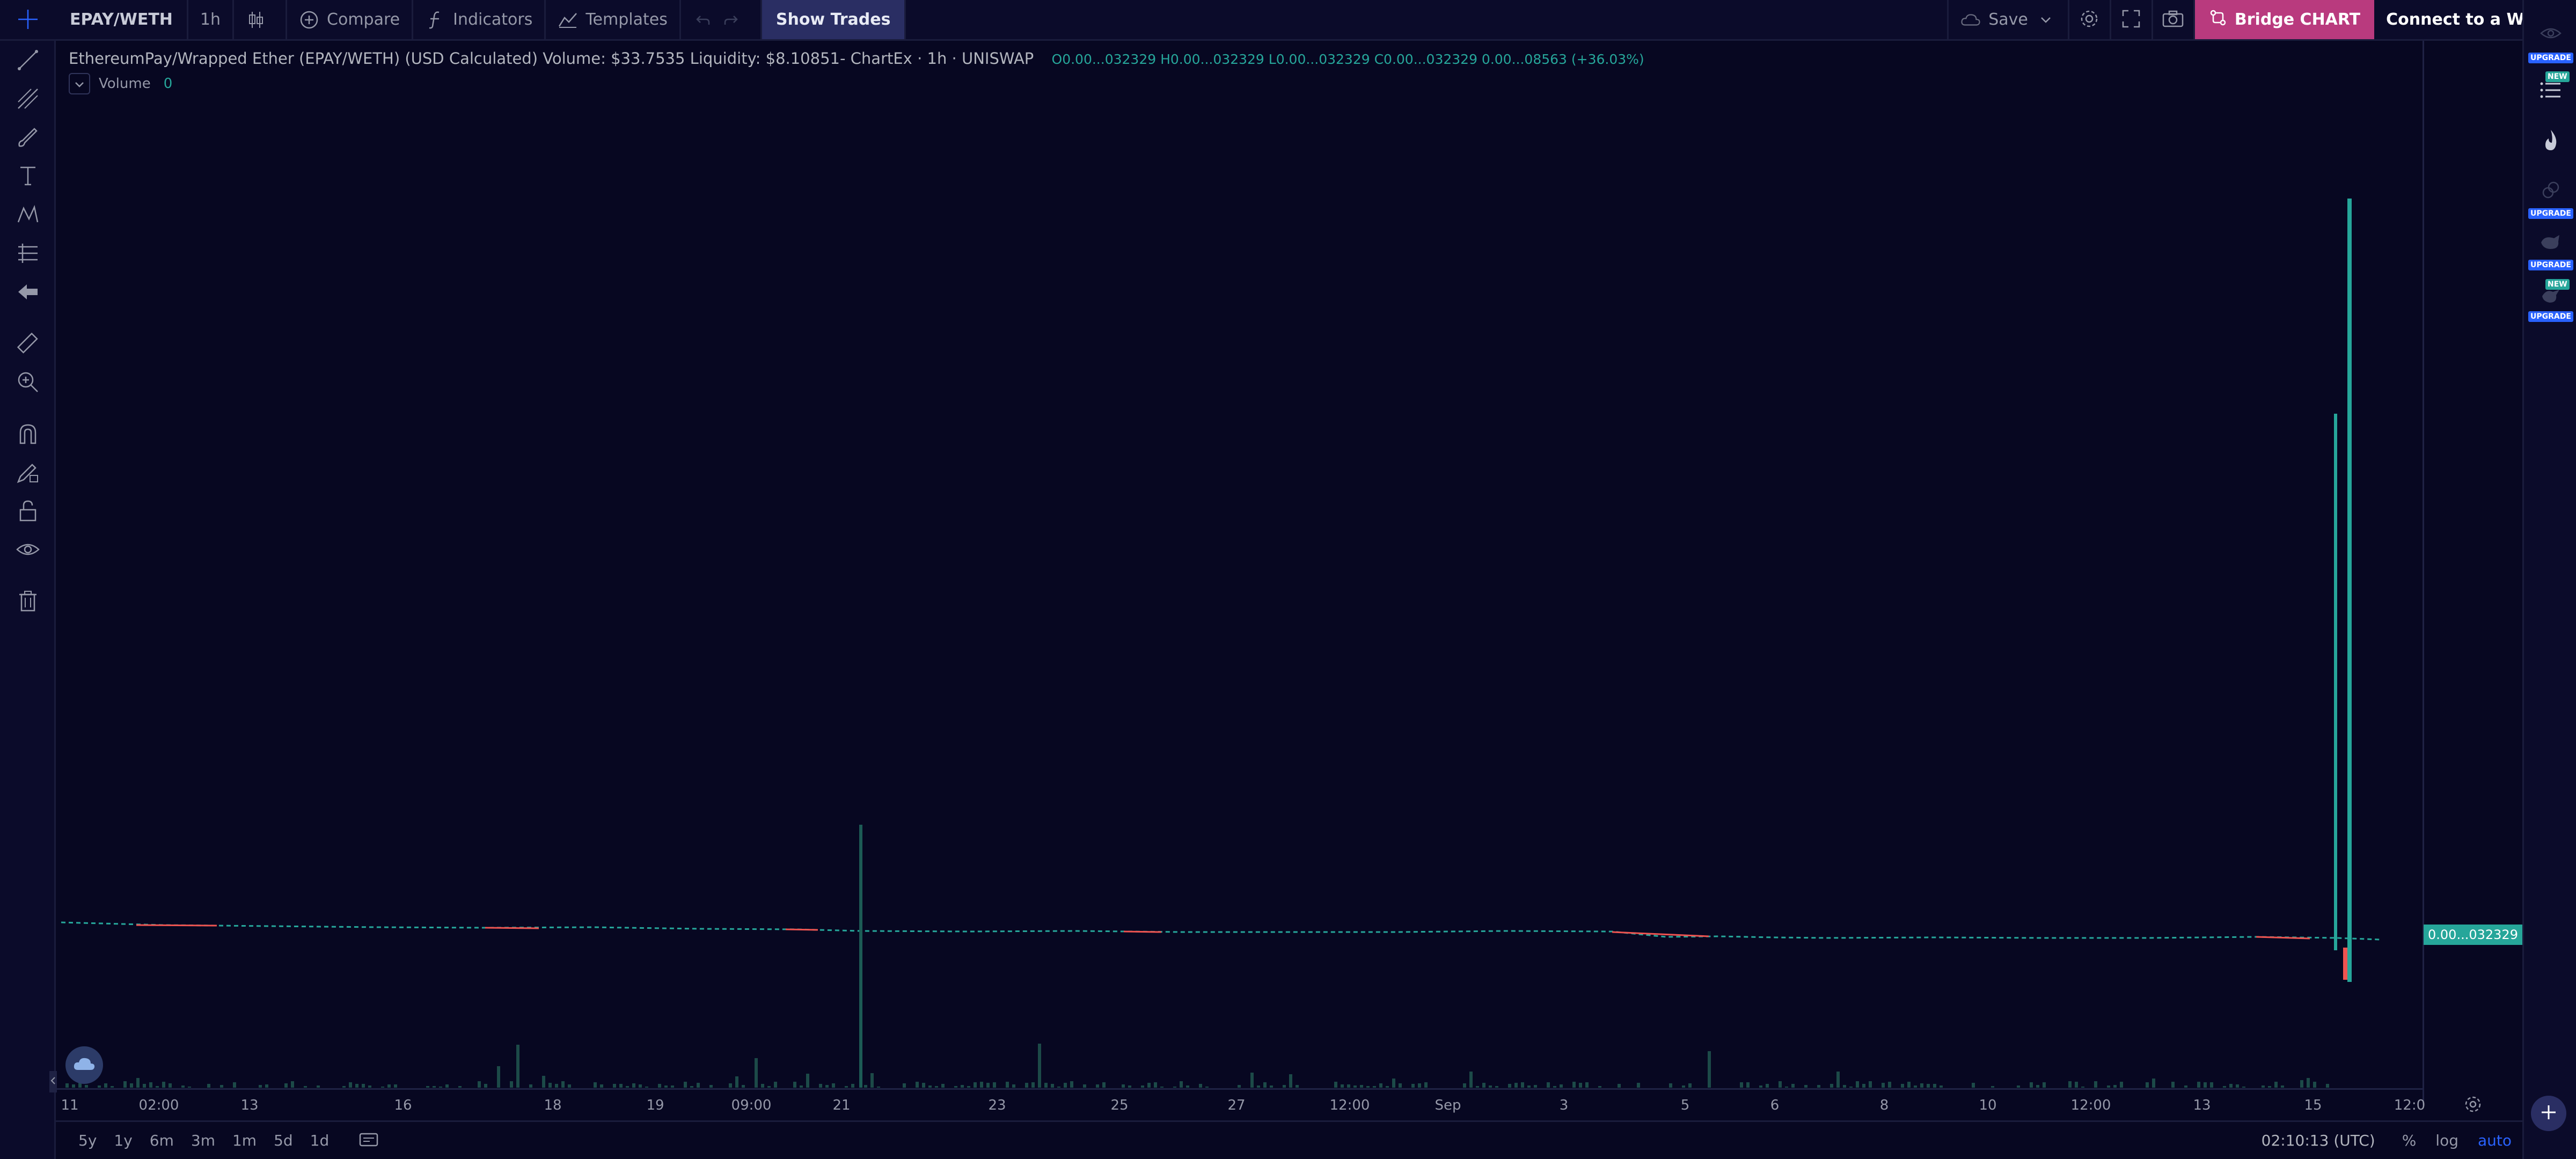 This screenshot has width=2576, height=1159. Describe the element at coordinates (28, 473) in the screenshot. I see `keep-drawing-tool` at that location.